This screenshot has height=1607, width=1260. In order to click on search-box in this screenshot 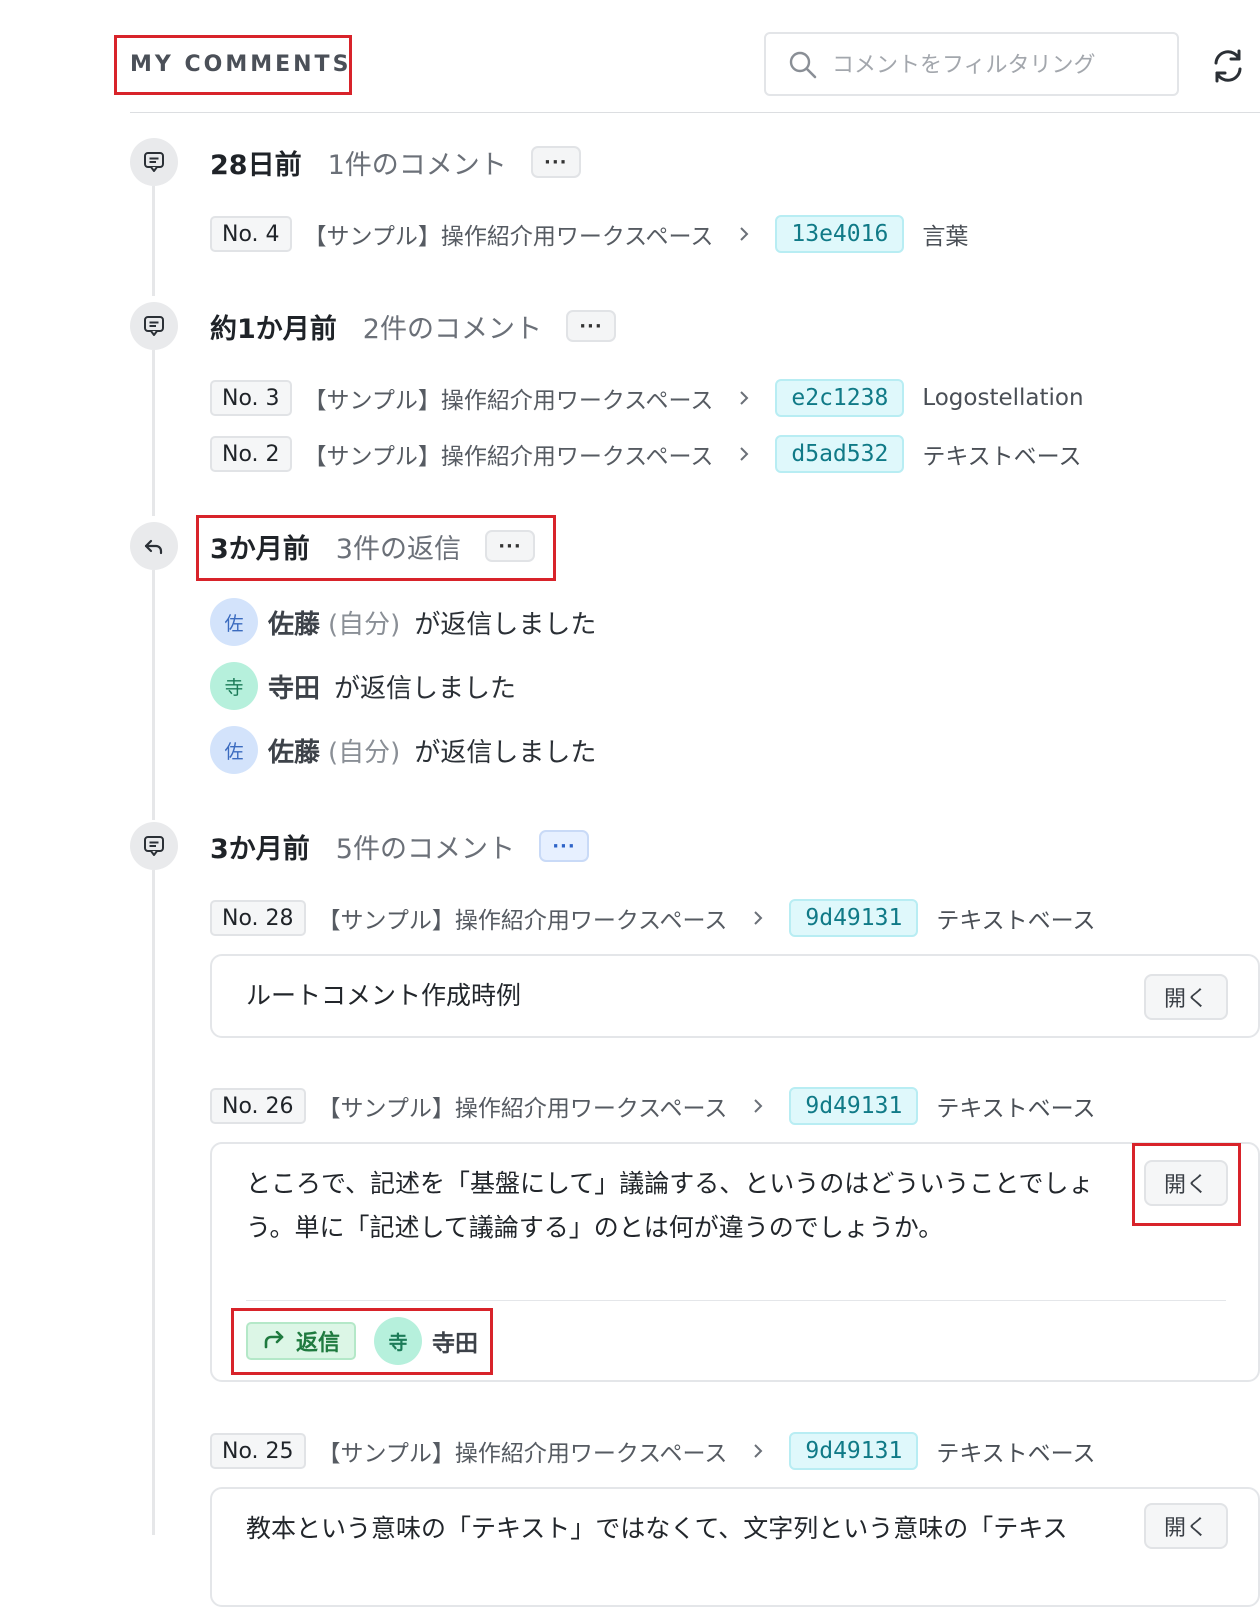, I will do `click(971, 64)`.